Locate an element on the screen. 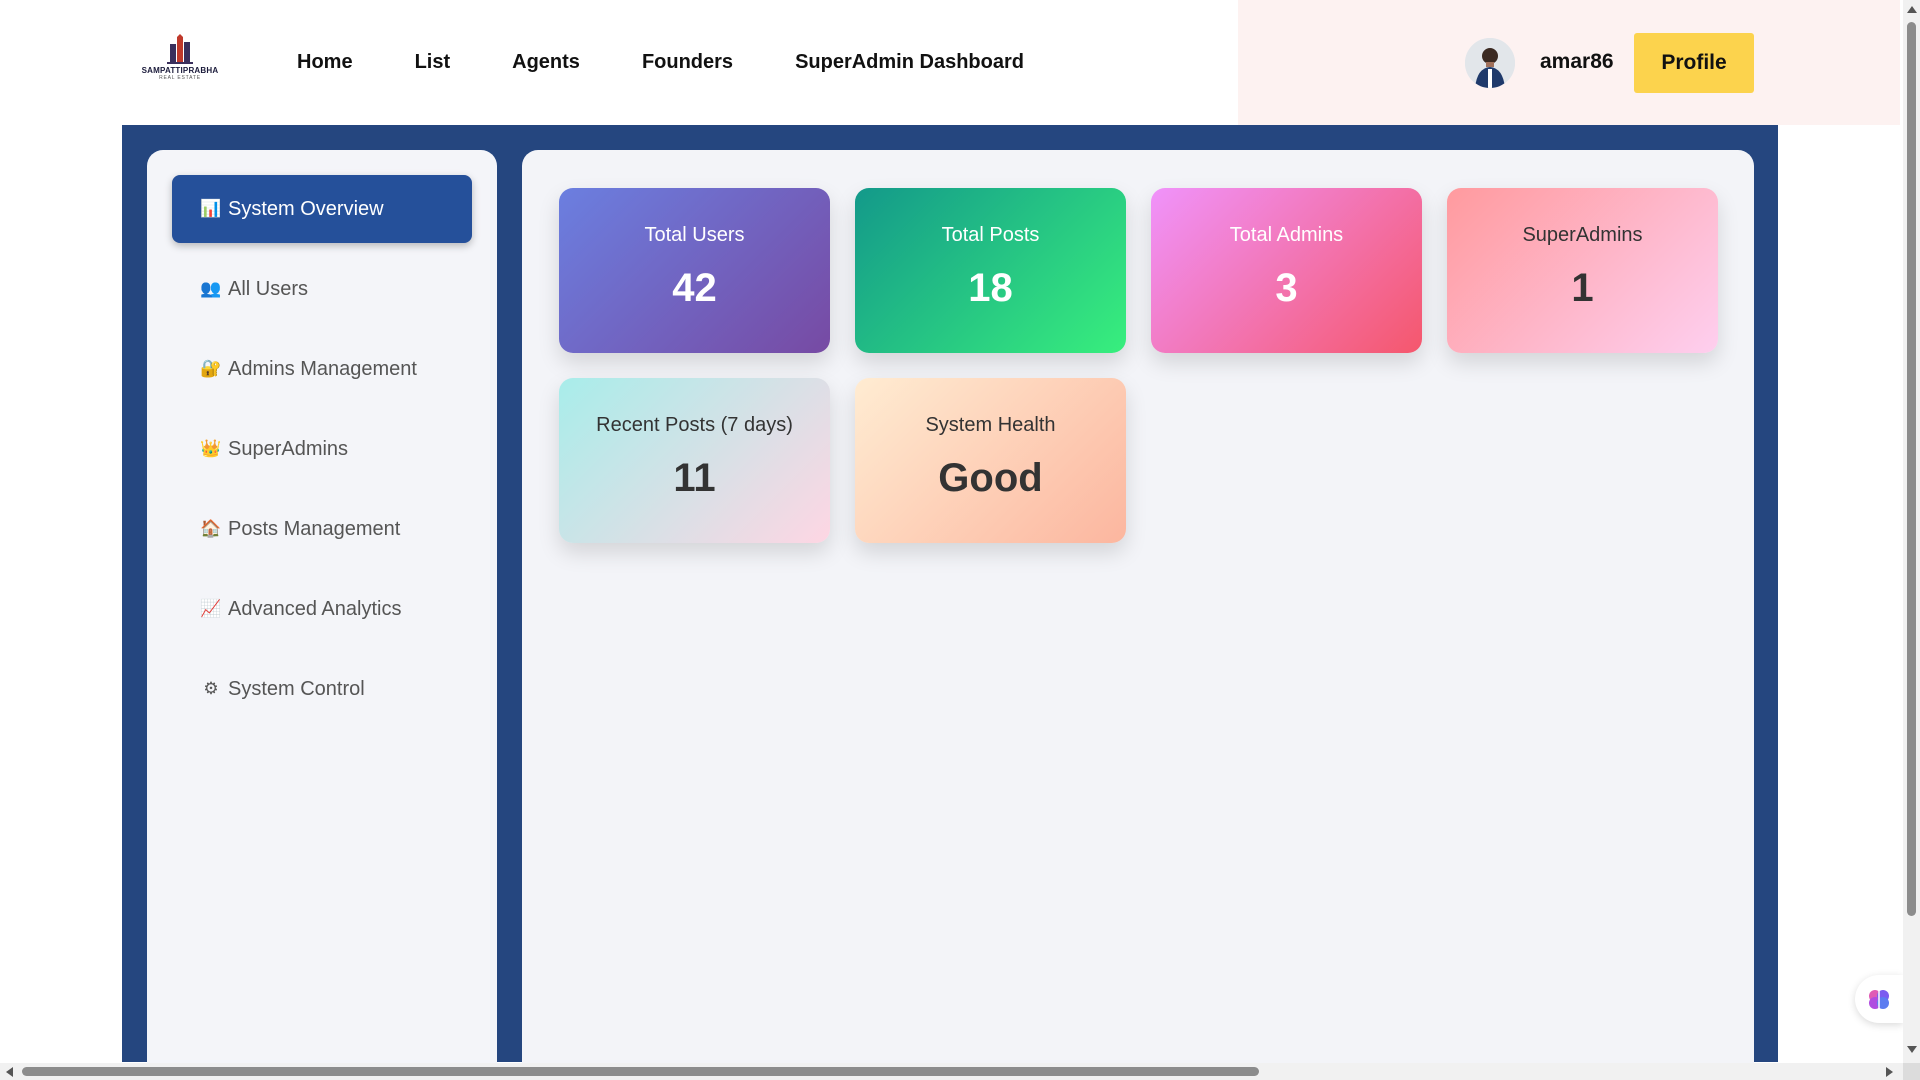 The width and height of the screenshot is (1920, 1080). stat-value: 3 is located at coordinates (1286, 288).